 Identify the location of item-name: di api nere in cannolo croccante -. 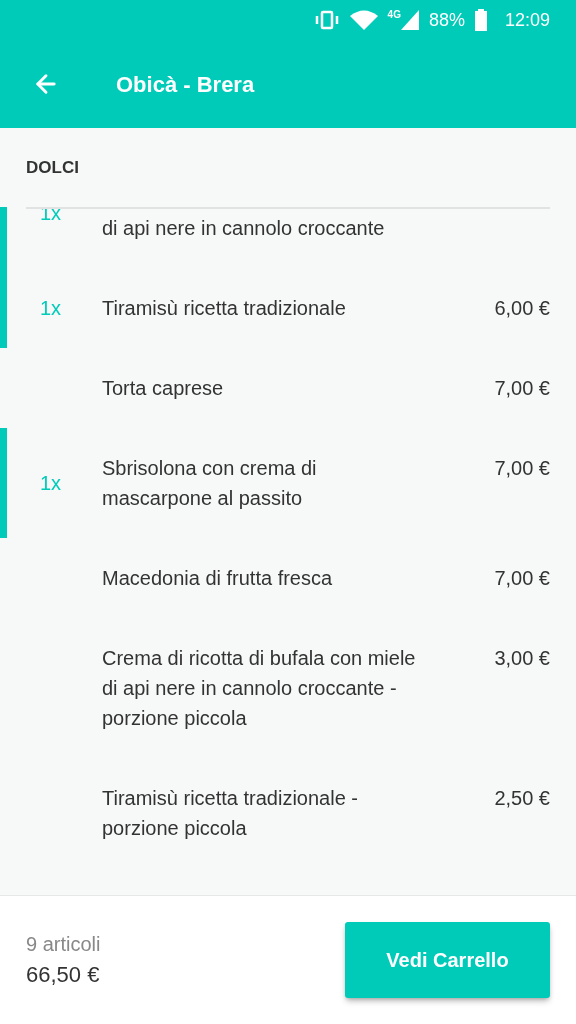
(250, 688).